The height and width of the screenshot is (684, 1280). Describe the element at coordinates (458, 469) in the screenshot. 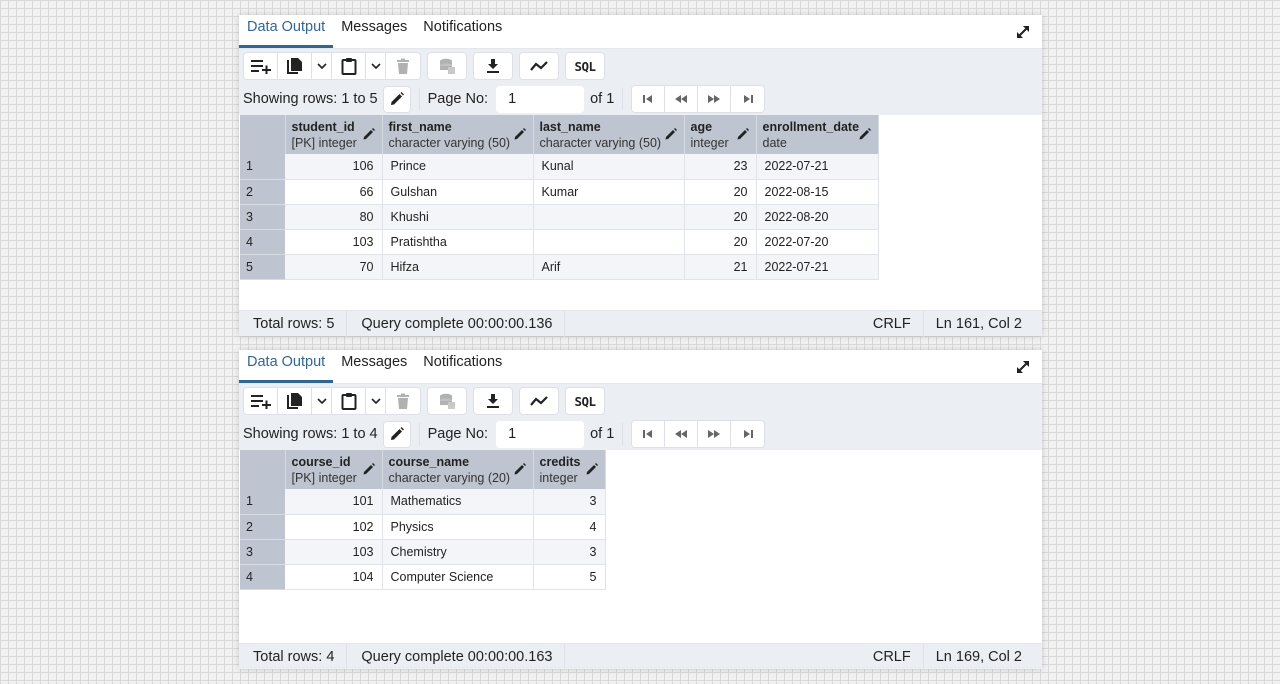

I see `column-header: course_name character varying (20)` at that location.